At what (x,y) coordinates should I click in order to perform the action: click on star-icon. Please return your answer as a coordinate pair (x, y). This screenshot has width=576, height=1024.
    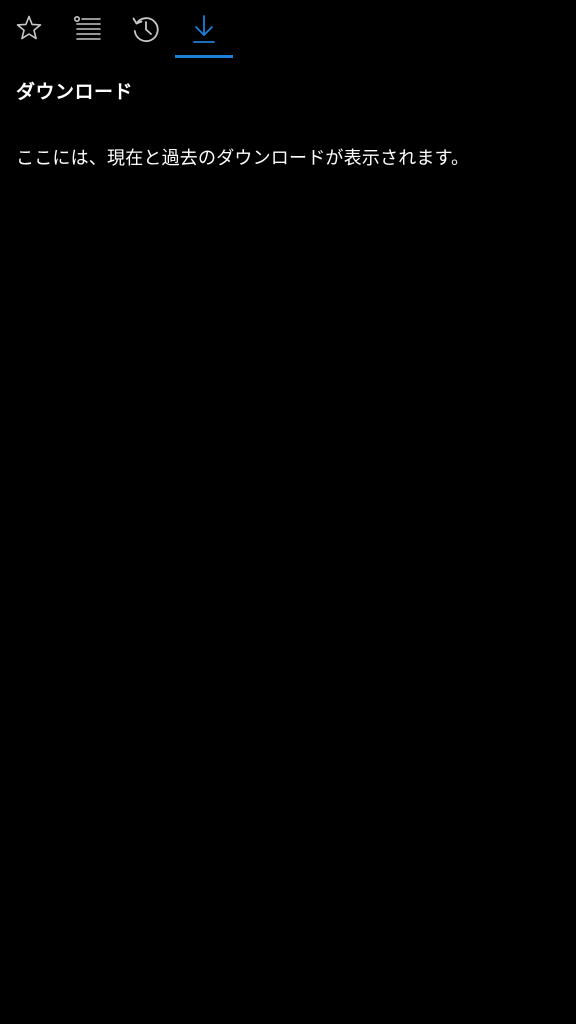
    Looking at the image, I should click on (29, 28).